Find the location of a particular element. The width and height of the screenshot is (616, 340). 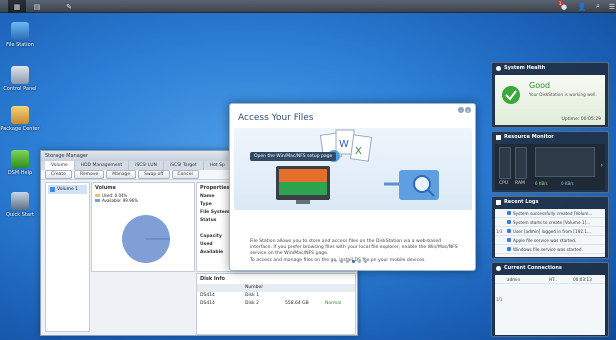

tab-iscsi-target: iSCSI Target is located at coordinates (184, 165).